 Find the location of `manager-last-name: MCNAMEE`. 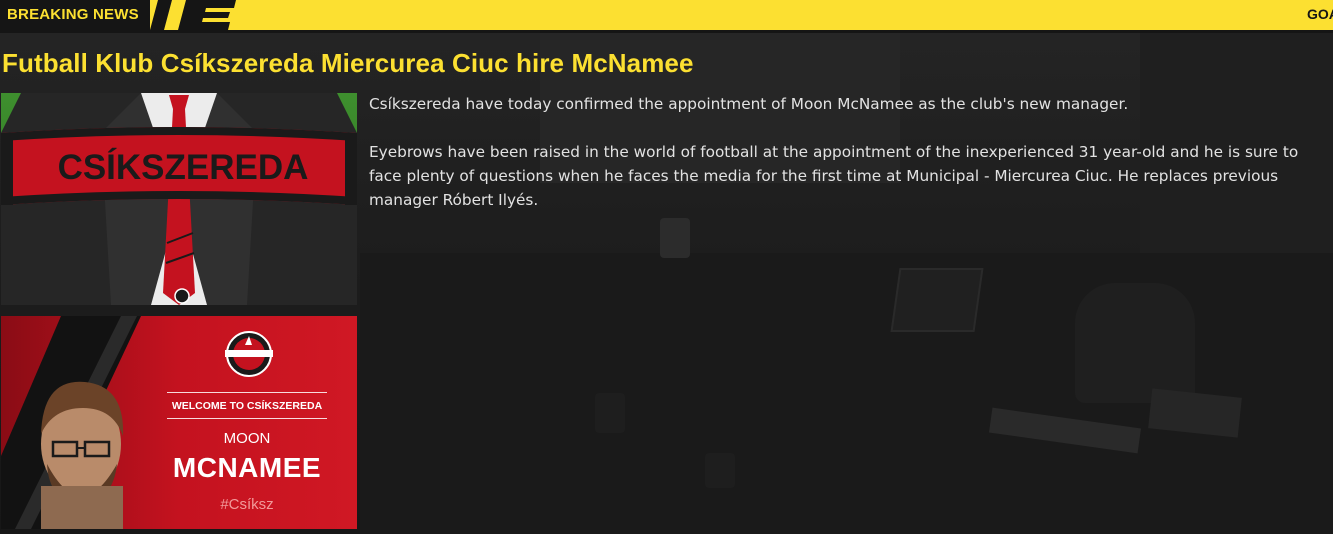

manager-last-name: MCNAMEE is located at coordinates (247, 467).